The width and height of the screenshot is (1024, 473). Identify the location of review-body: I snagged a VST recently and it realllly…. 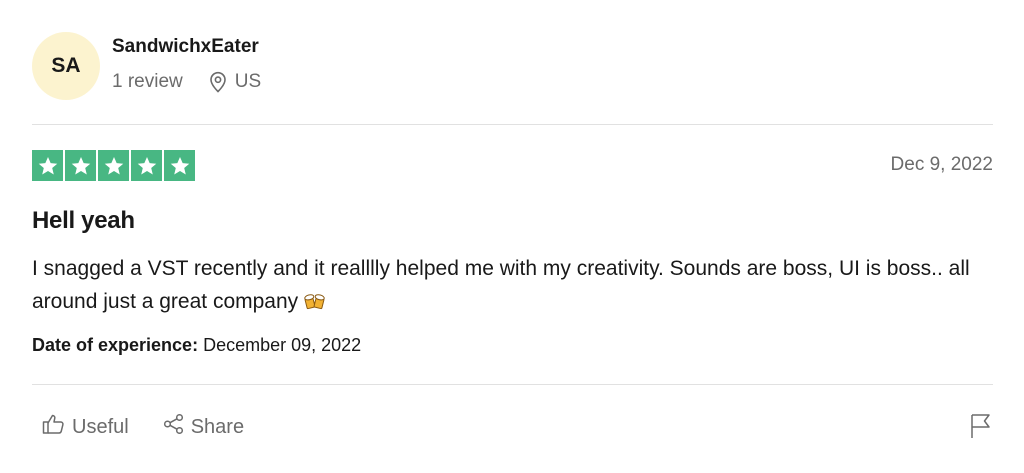
(512, 286).